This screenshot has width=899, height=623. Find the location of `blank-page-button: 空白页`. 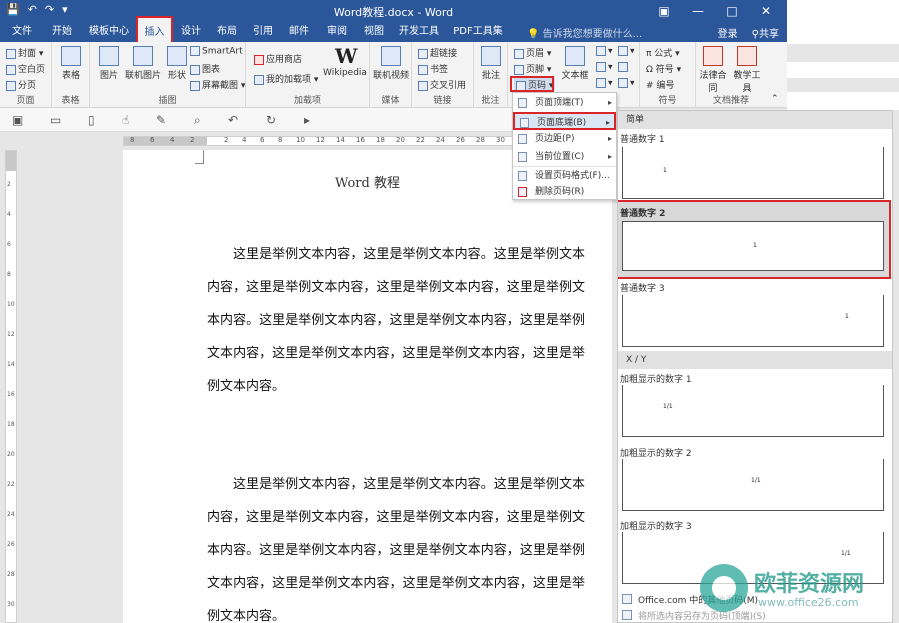

blank-page-button: 空白页 is located at coordinates (25, 68).